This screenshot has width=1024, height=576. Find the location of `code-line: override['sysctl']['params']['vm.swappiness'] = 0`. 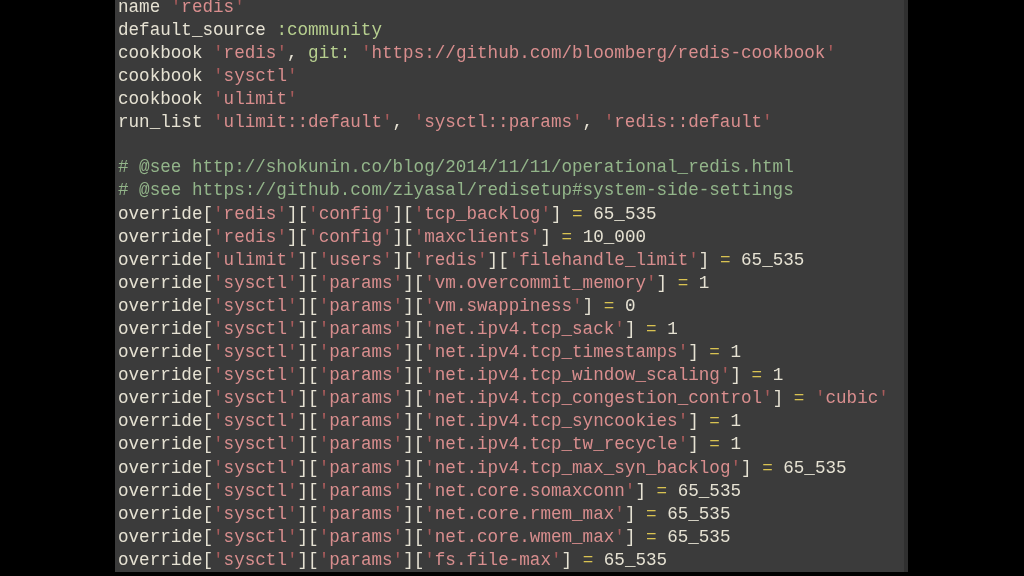

code-line: override['sysctl']['params']['vm.swappiness'] = 0 is located at coordinates (377, 306).